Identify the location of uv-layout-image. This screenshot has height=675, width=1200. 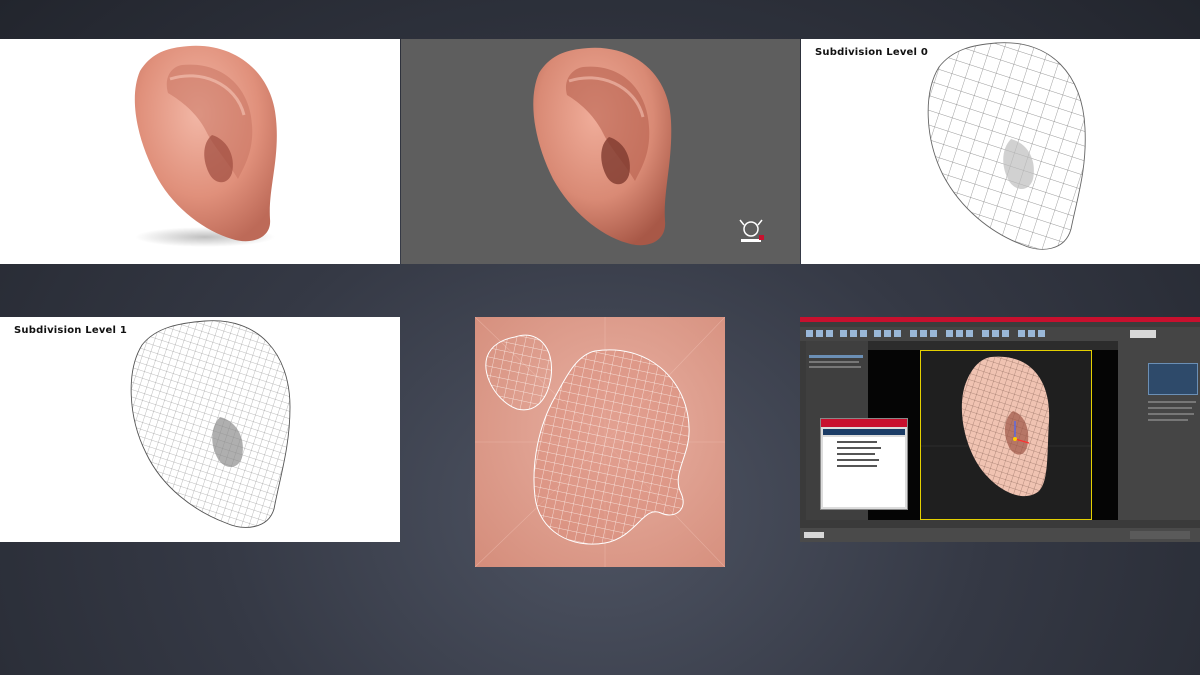
(600, 442).